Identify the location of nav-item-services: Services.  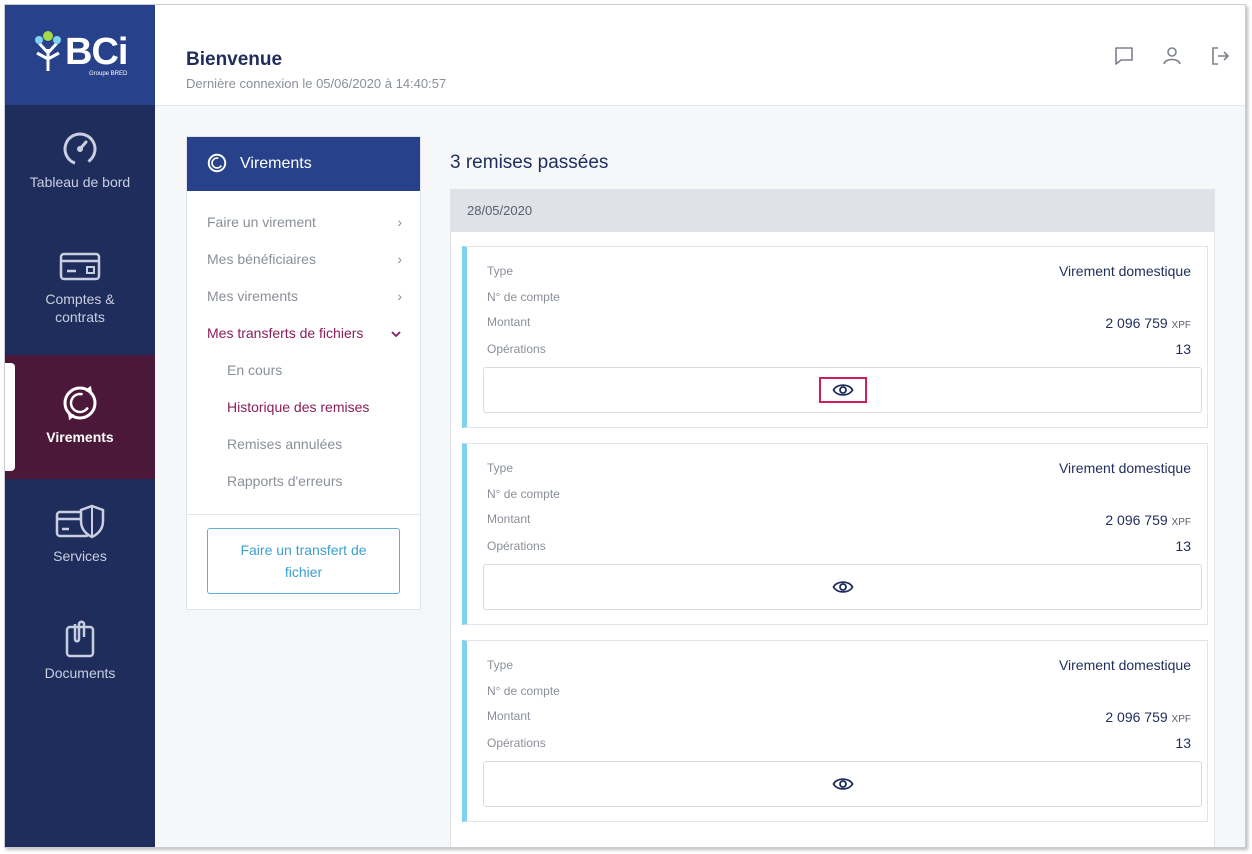
(80, 557).